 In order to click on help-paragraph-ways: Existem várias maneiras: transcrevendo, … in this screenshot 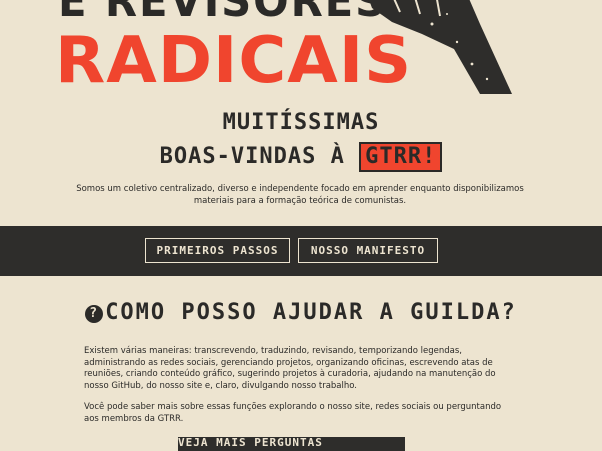, I will do `click(290, 368)`.